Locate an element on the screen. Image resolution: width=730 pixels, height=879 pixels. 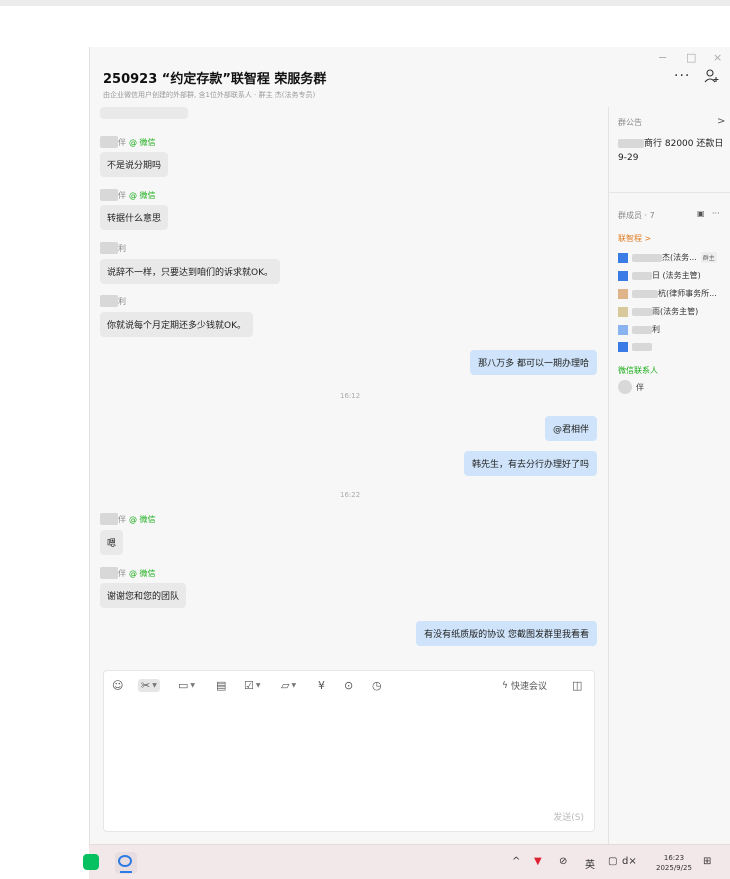
my-message-bubble: 那八万多 都可以一期办理哈 is located at coordinates (533, 362).